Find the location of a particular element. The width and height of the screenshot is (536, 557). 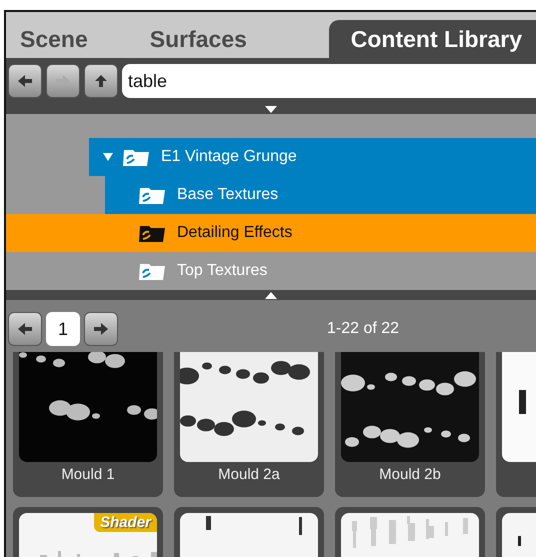

path-field: table is located at coordinates (329, 81).